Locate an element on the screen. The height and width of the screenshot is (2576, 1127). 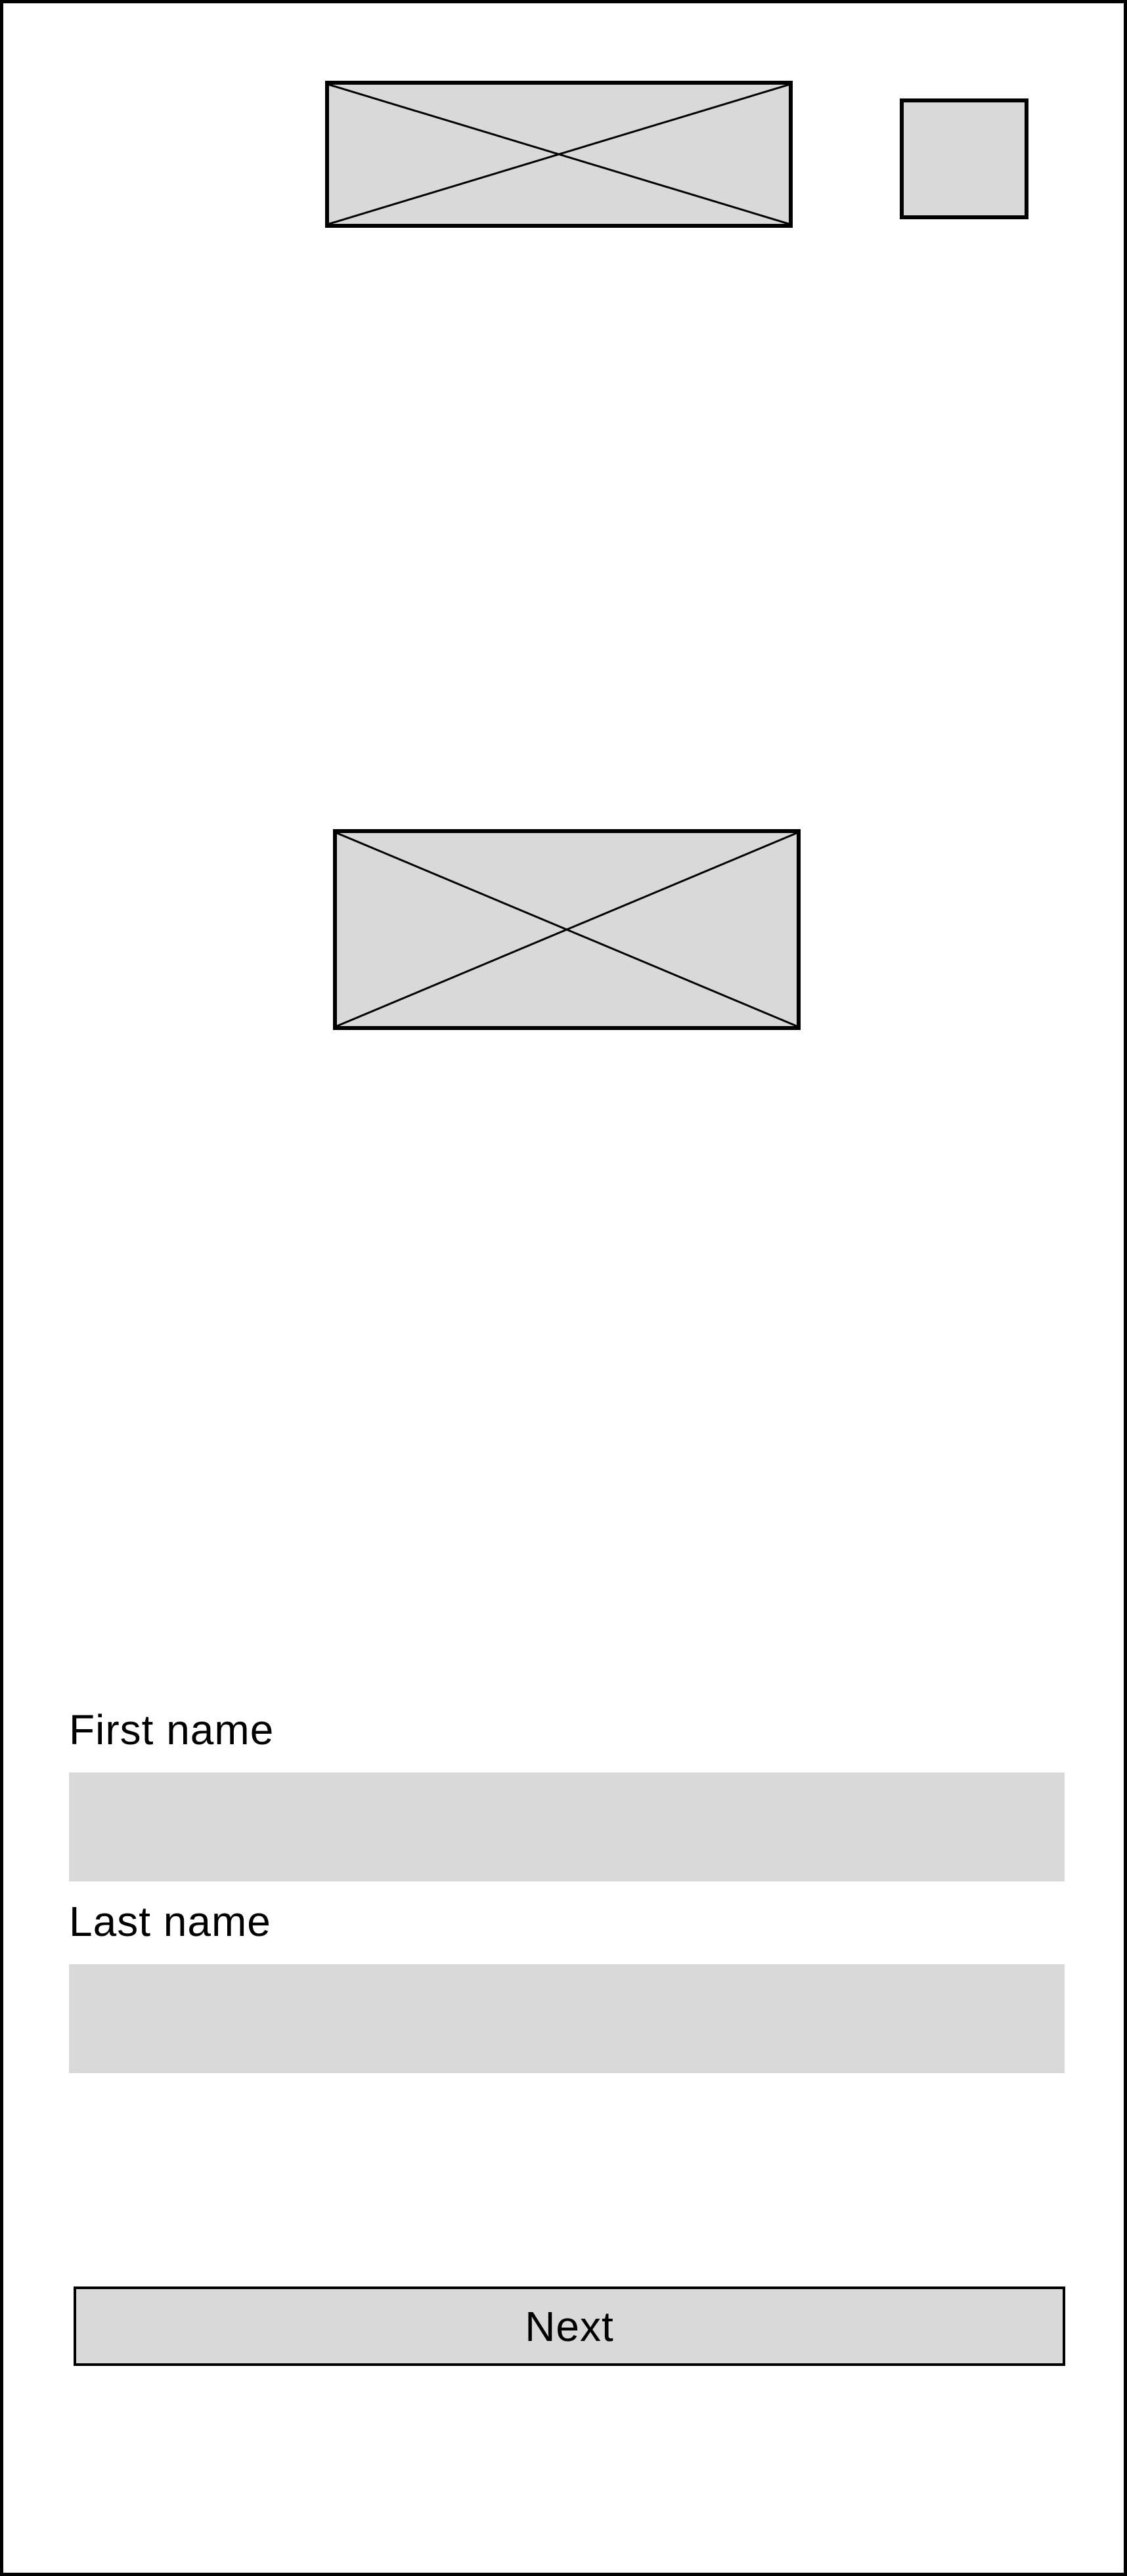
main-image-placeholder is located at coordinates (567, 929).